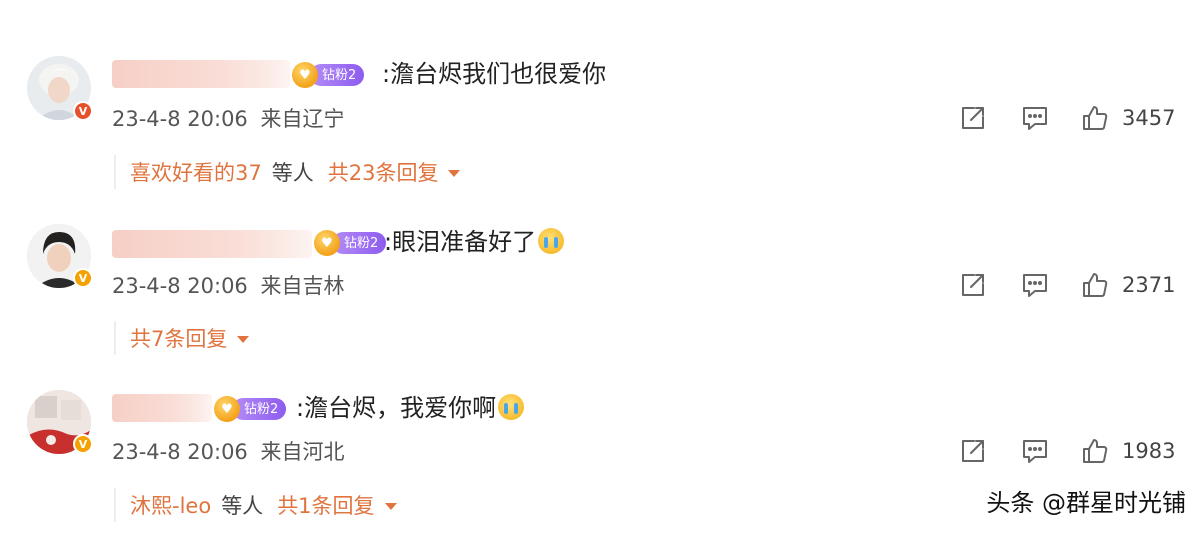  Describe the element at coordinates (494, 74) in the screenshot. I see `comment-text: :澹台烬我们也很爱你` at that location.